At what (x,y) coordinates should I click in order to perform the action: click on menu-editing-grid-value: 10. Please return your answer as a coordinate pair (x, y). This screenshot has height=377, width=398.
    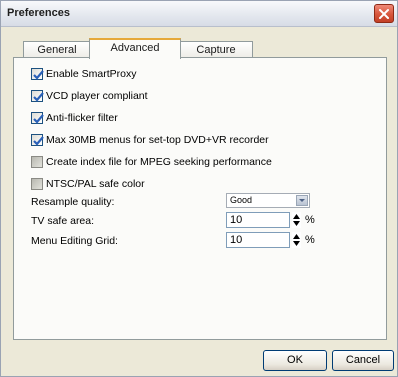
    Looking at the image, I should click on (236, 240).